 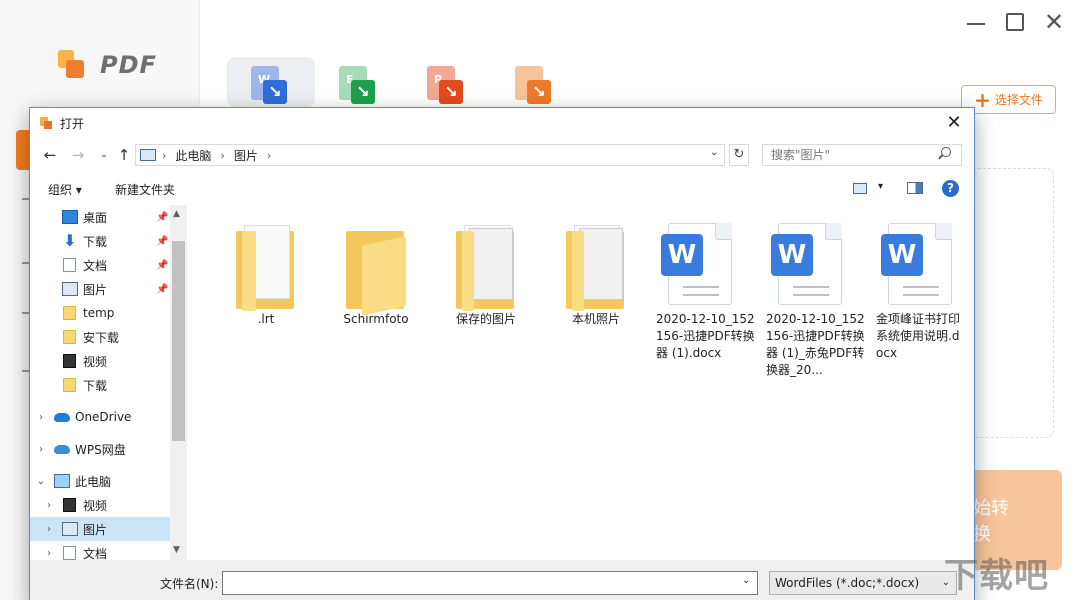 What do you see at coordinates (71, 65) in the screenshot?
I see `logo-icon` at bounding box center [71, 65].